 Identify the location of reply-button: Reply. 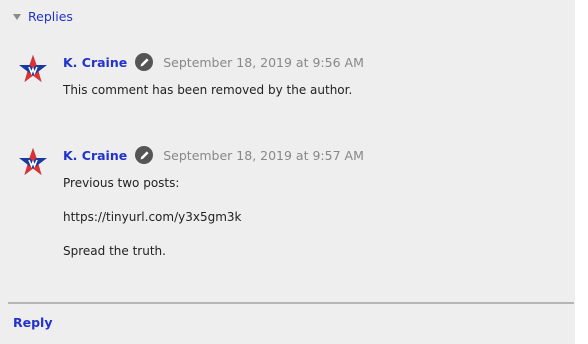
(32, 322).